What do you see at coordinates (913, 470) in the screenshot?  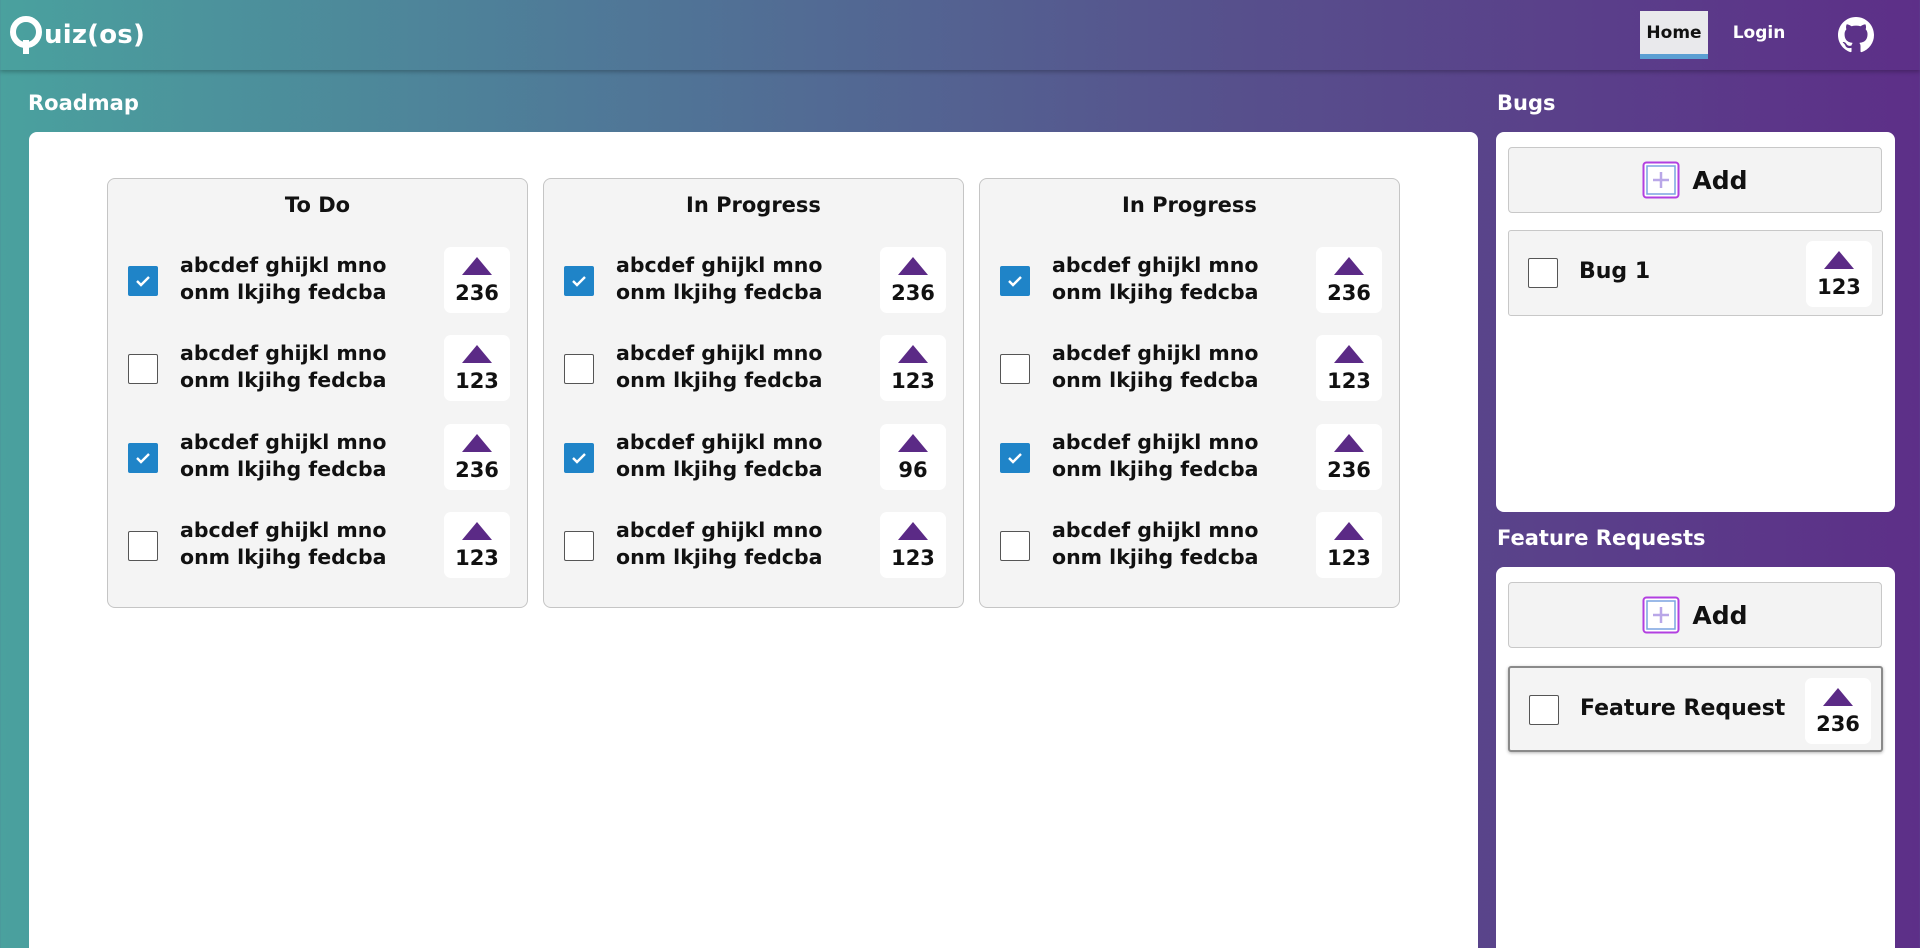 I see `vote-count: 96` at bounding box center [913, 470].